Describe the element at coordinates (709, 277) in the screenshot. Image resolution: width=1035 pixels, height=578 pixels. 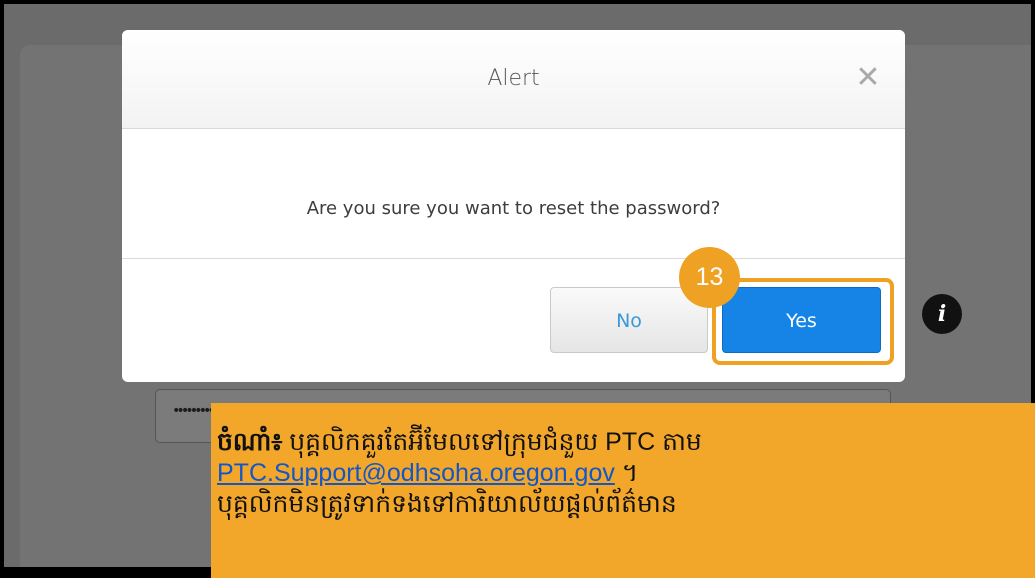
I see `step-number-badge: 13` at that location.